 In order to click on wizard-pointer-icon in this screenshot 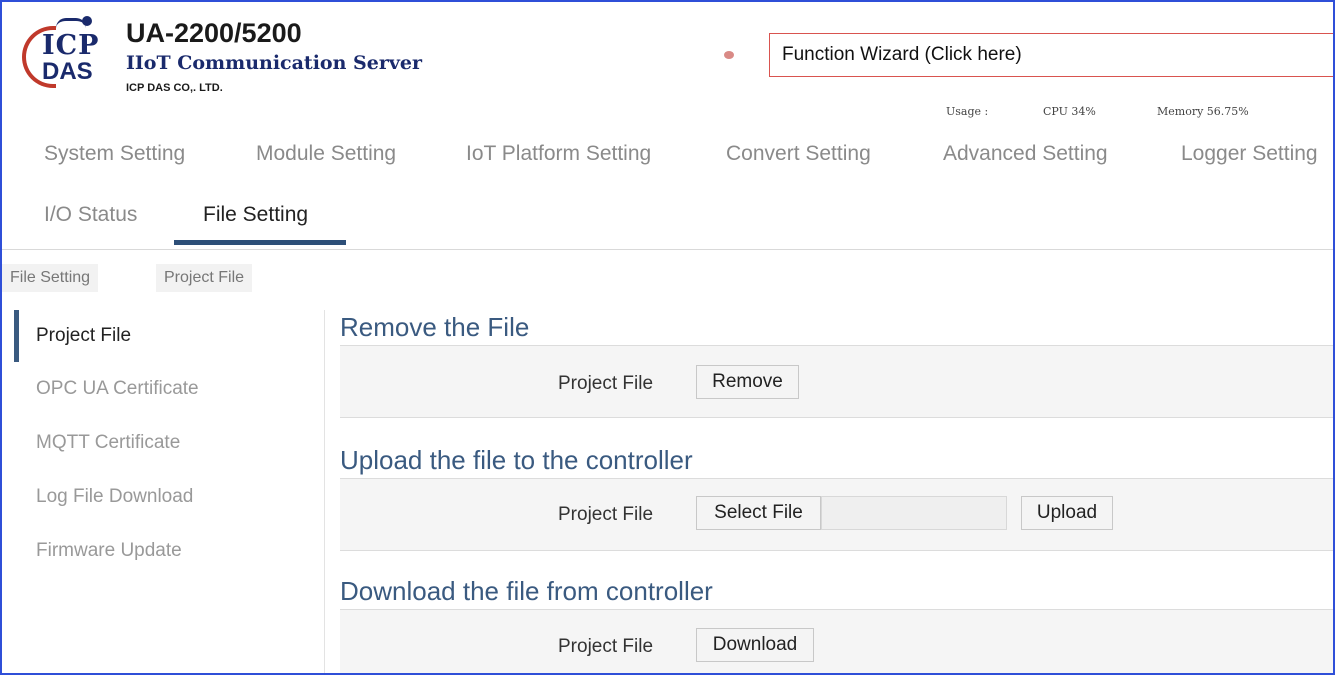, I will do `click(729, 55)`.